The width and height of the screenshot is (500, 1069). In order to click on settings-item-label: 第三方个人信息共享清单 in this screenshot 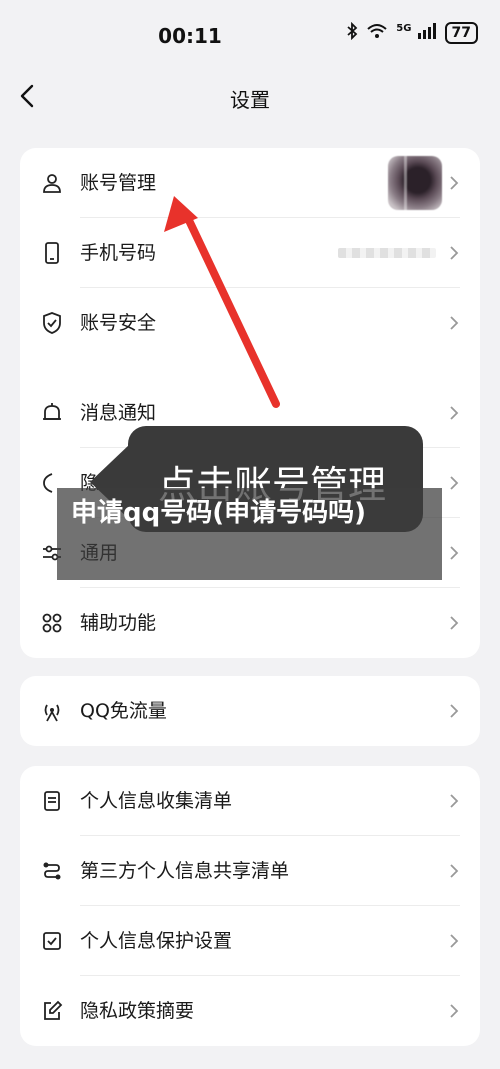, I will do `click(185, 871)`.